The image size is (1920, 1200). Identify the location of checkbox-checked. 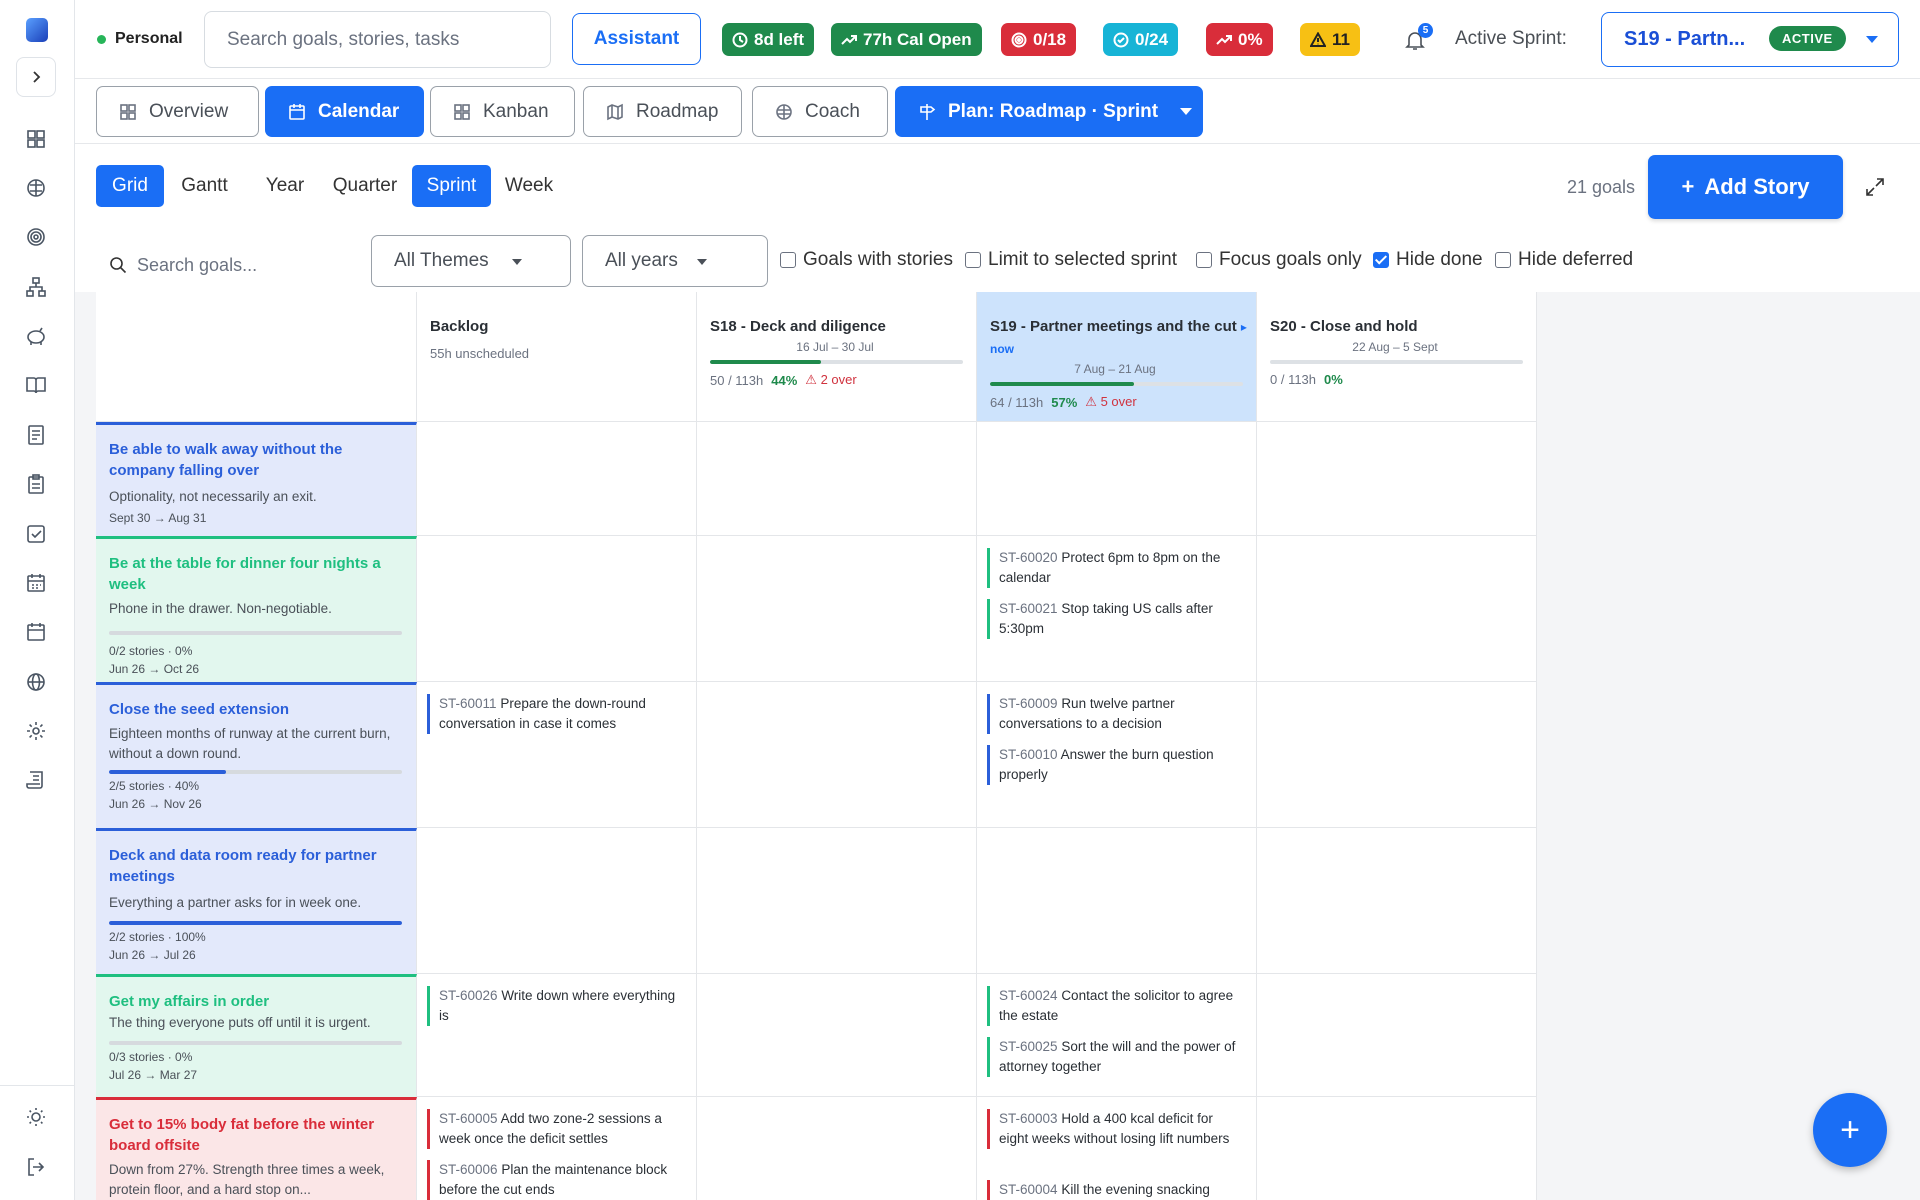
(1381, 260).